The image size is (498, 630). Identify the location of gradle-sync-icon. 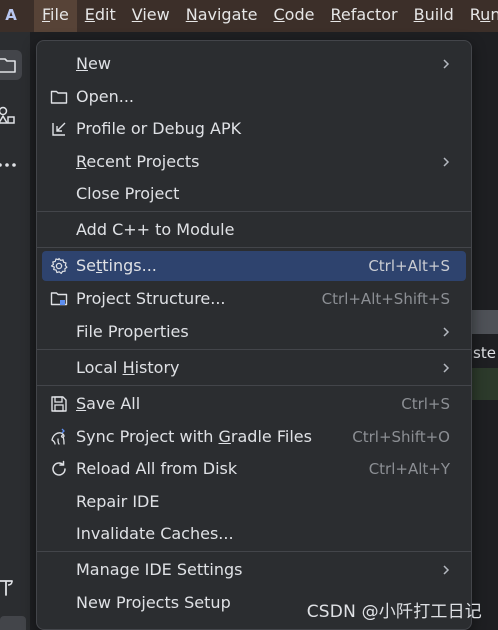
(59, 437).